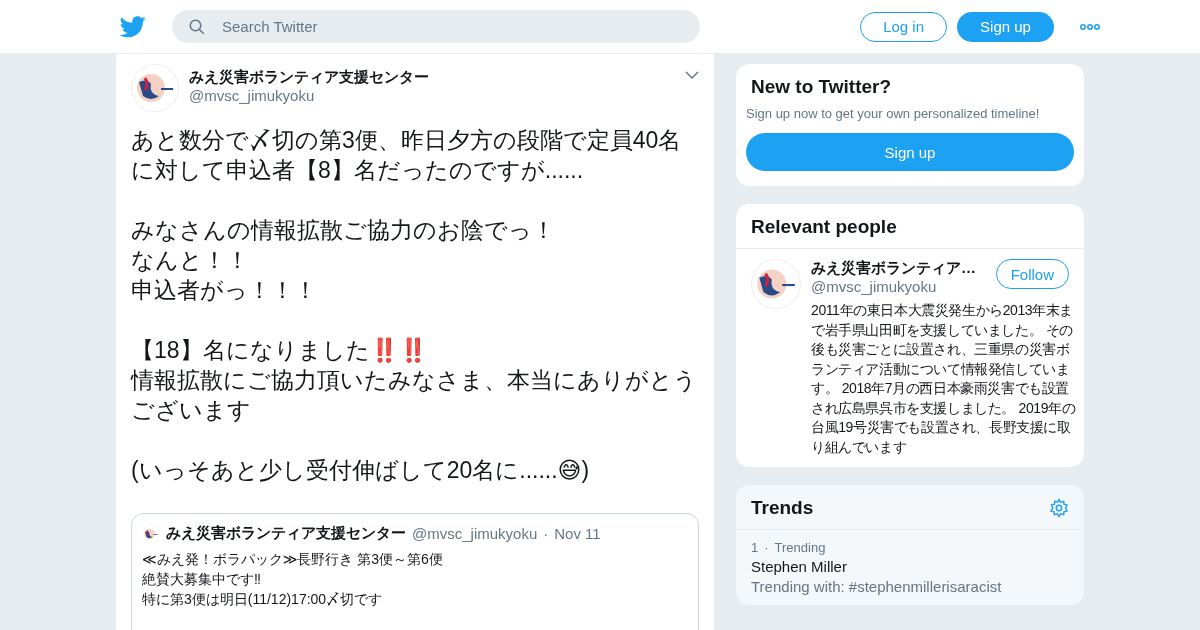 The image size is (1200, 630). Describe the element at coordinates (263, 599) in the screenshot. I see `quoted-text: 特に第3便は明日(11/12)17:00〆切です` at that location.